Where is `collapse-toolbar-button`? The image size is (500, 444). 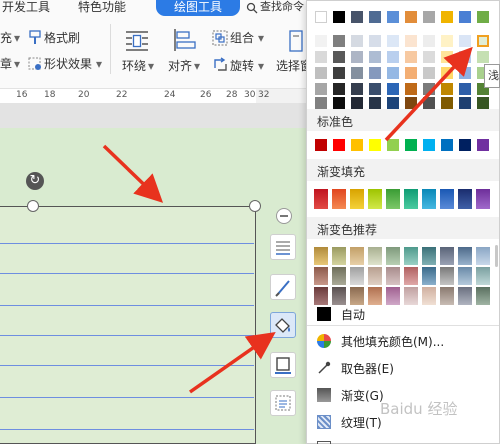 collapse-toolbar-button is located at coordinates (284, 216).